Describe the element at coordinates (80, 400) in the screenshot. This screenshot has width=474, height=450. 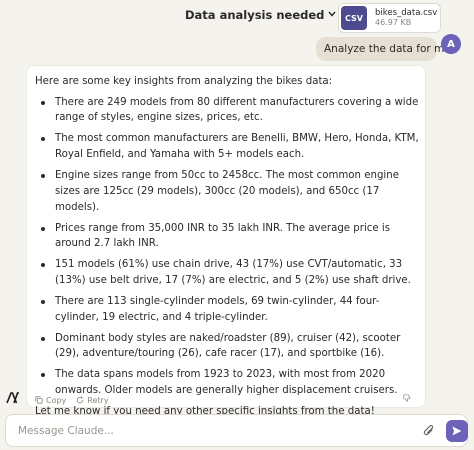
I see `retry-icon` at that location.